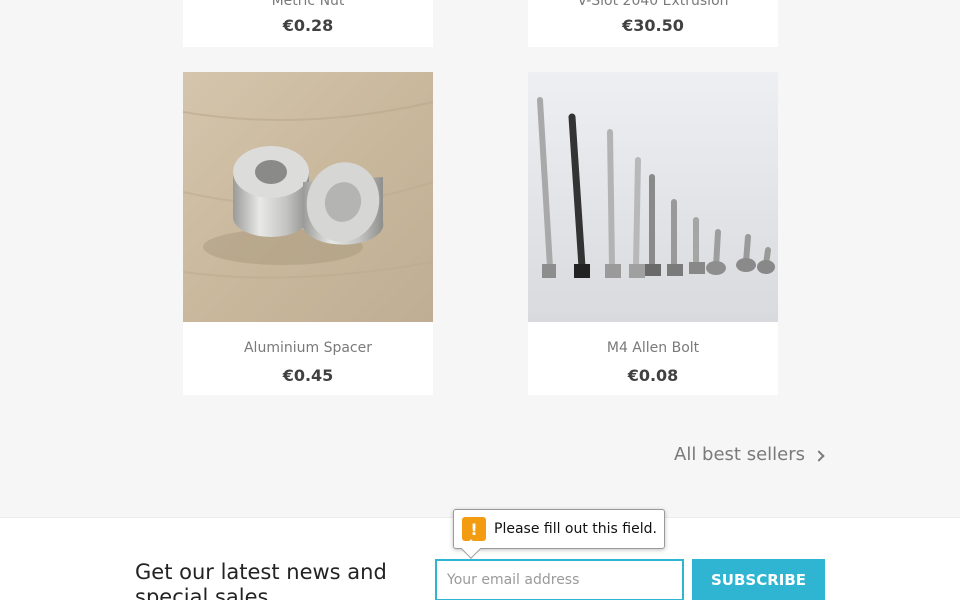 The image size is (960, 600). Describe the element at coordinates (308, 4) in the screenshot. I see `product-name: Metric Nut` at that location.